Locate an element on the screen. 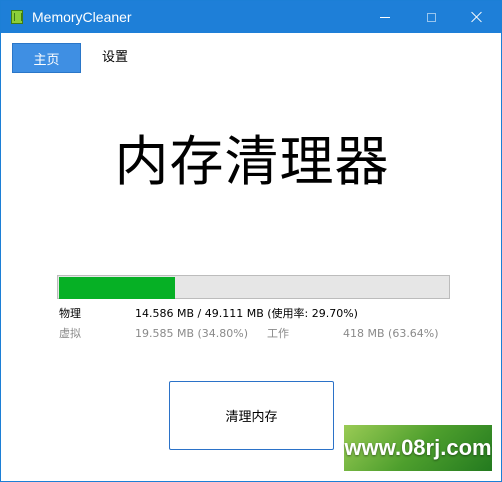 This screenshot has height=482, width=502. title-bar: MemoryCleaner is located at coordinates (251, 17).